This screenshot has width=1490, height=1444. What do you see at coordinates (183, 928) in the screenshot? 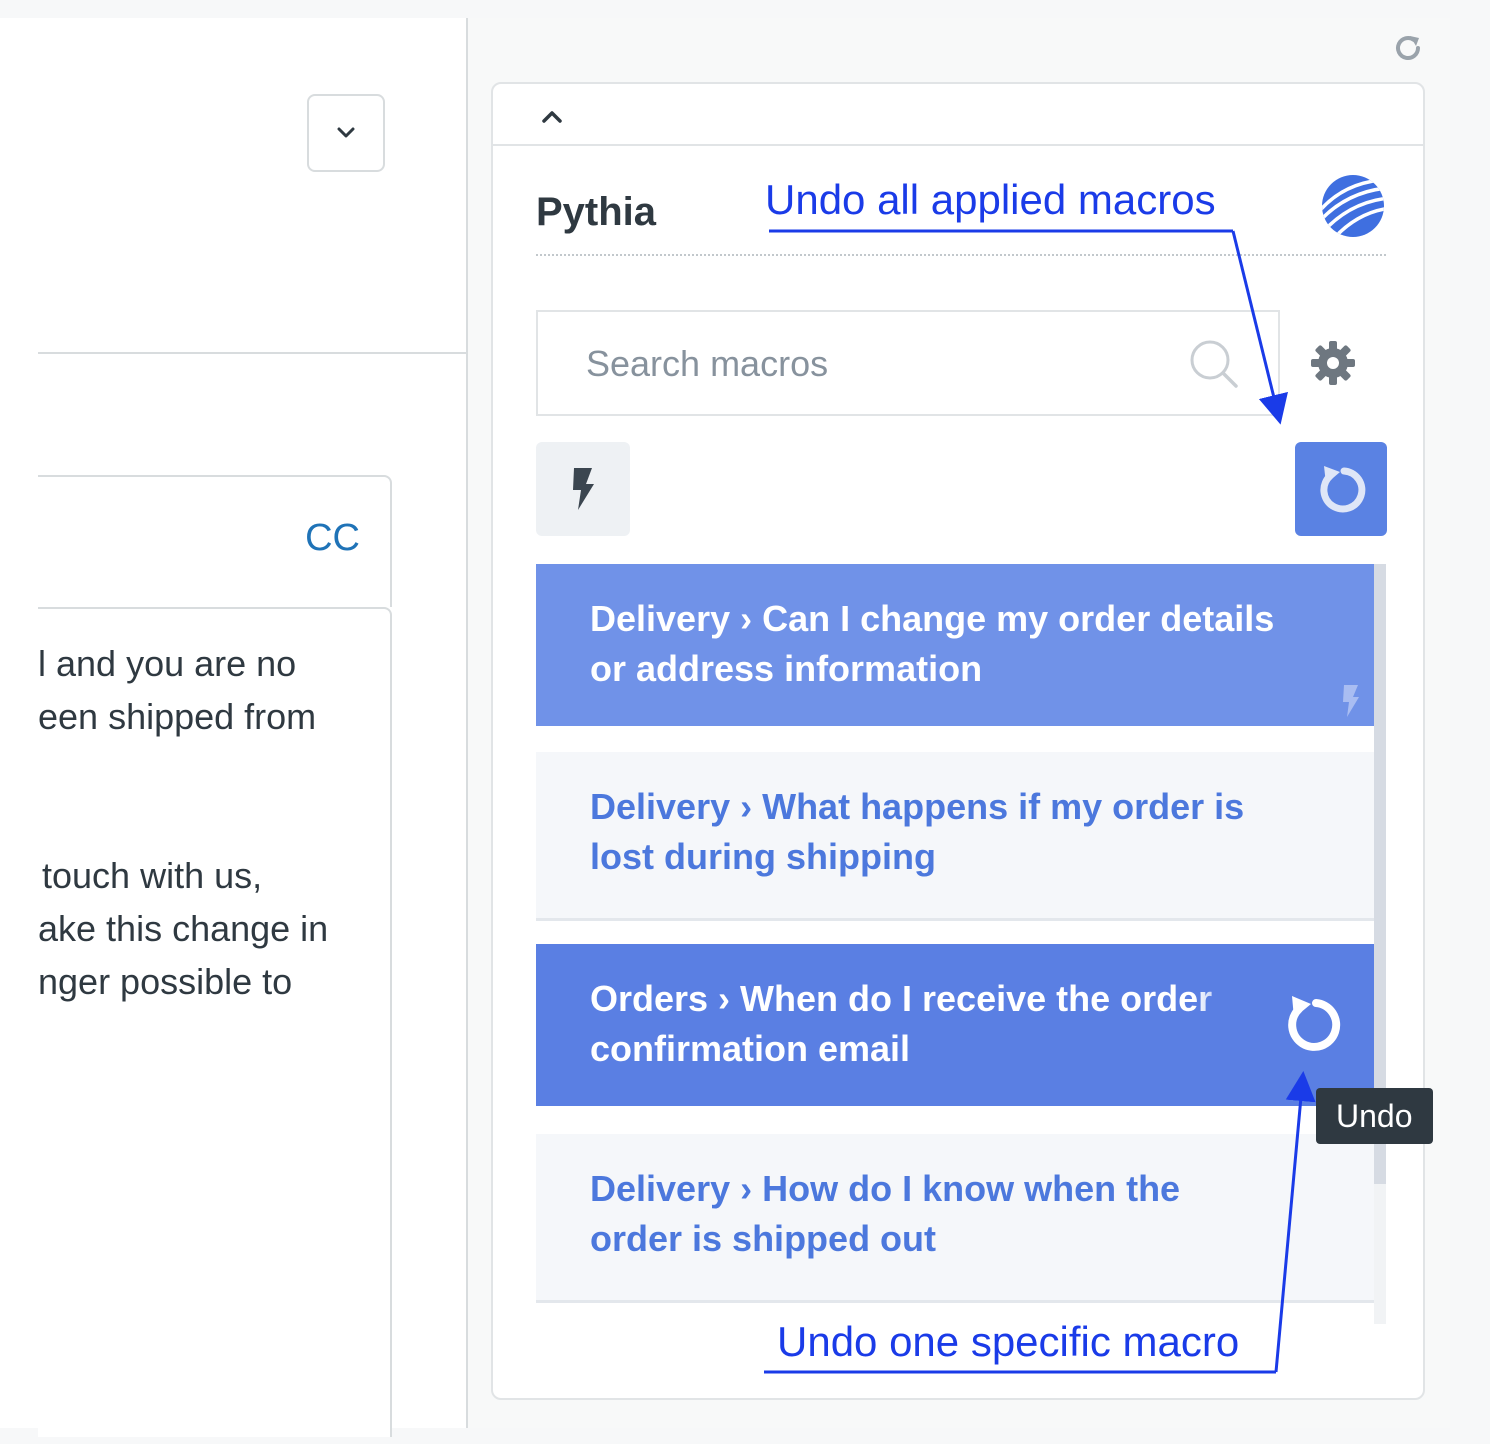
I see `message-line: ake this change in` at bounding box center [183, 928].